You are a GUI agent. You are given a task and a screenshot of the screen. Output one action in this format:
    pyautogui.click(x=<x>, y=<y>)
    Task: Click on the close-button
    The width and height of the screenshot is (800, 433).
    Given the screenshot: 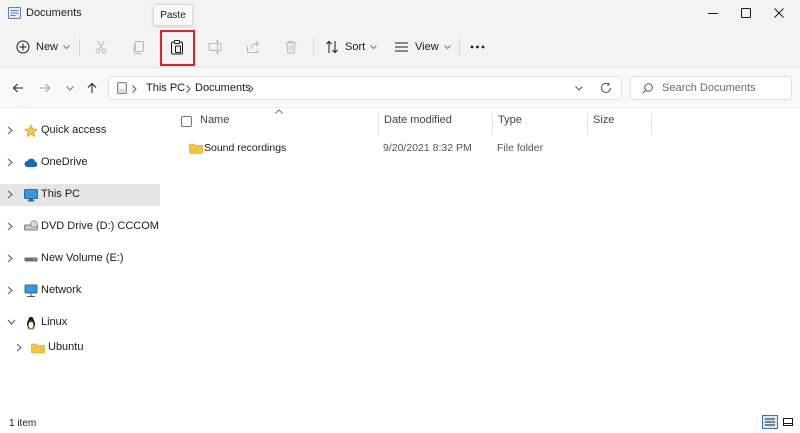 What is the action you would take?
    pyautogui.click(x=779, y=13)
    